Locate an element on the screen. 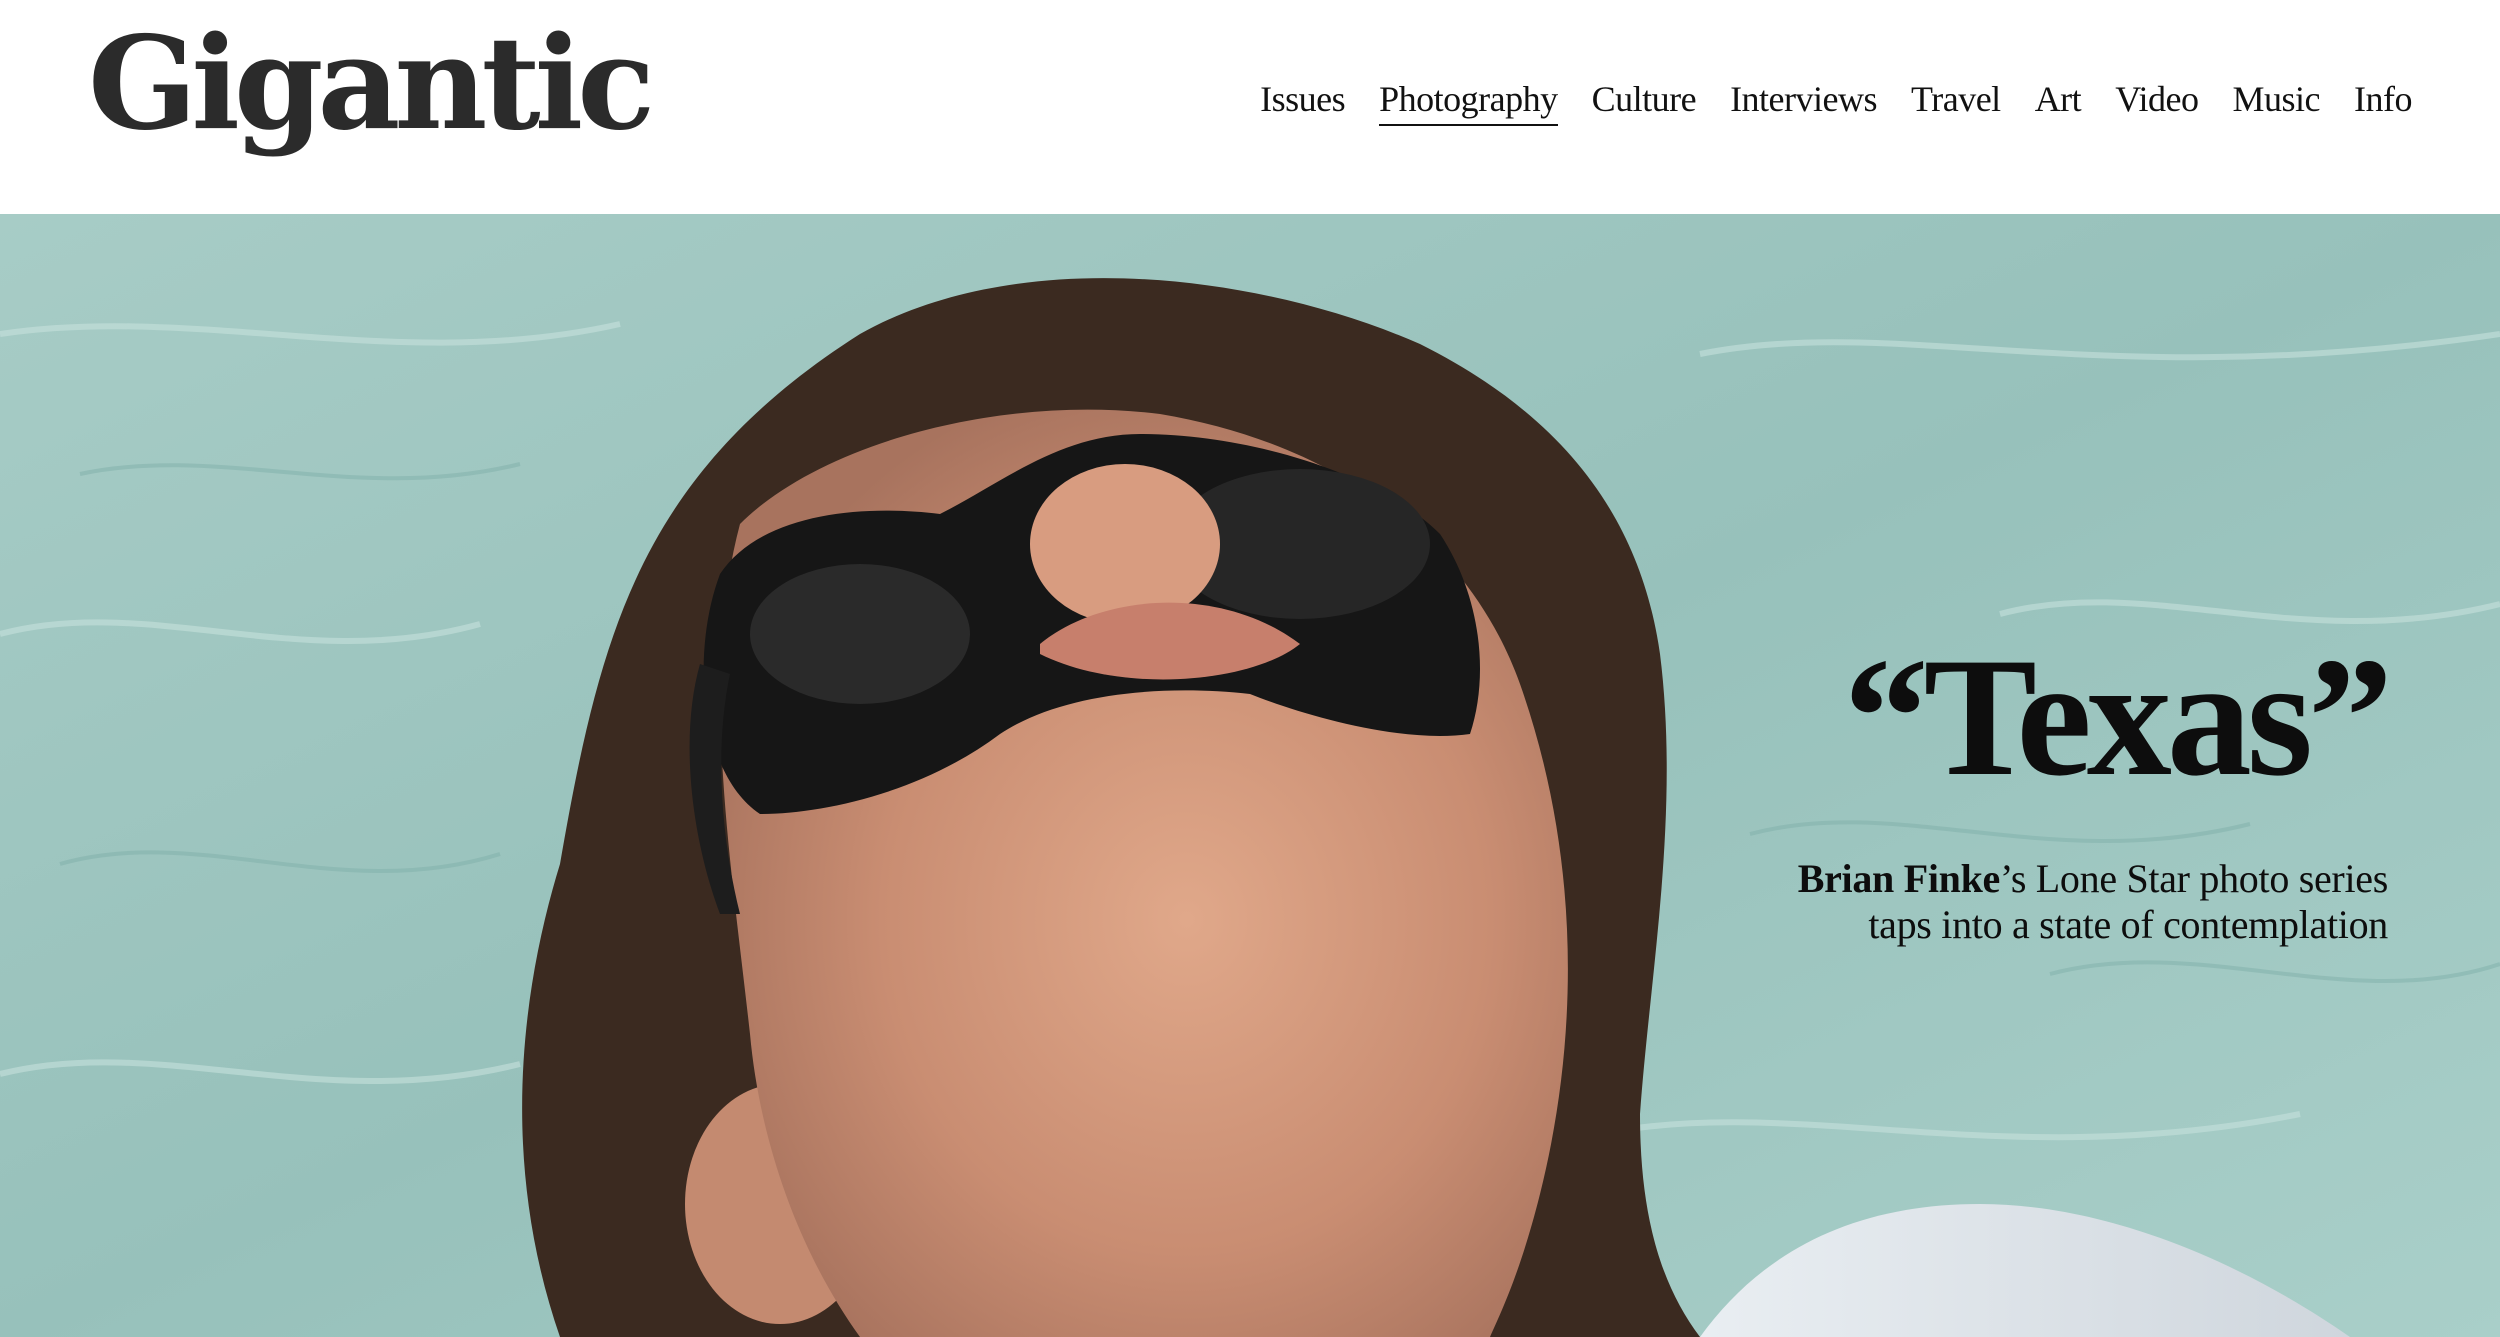 The height and width of the screenshot is (1337, 2500). nav-item-issues: Issues is located at coordinates (1303, 102).